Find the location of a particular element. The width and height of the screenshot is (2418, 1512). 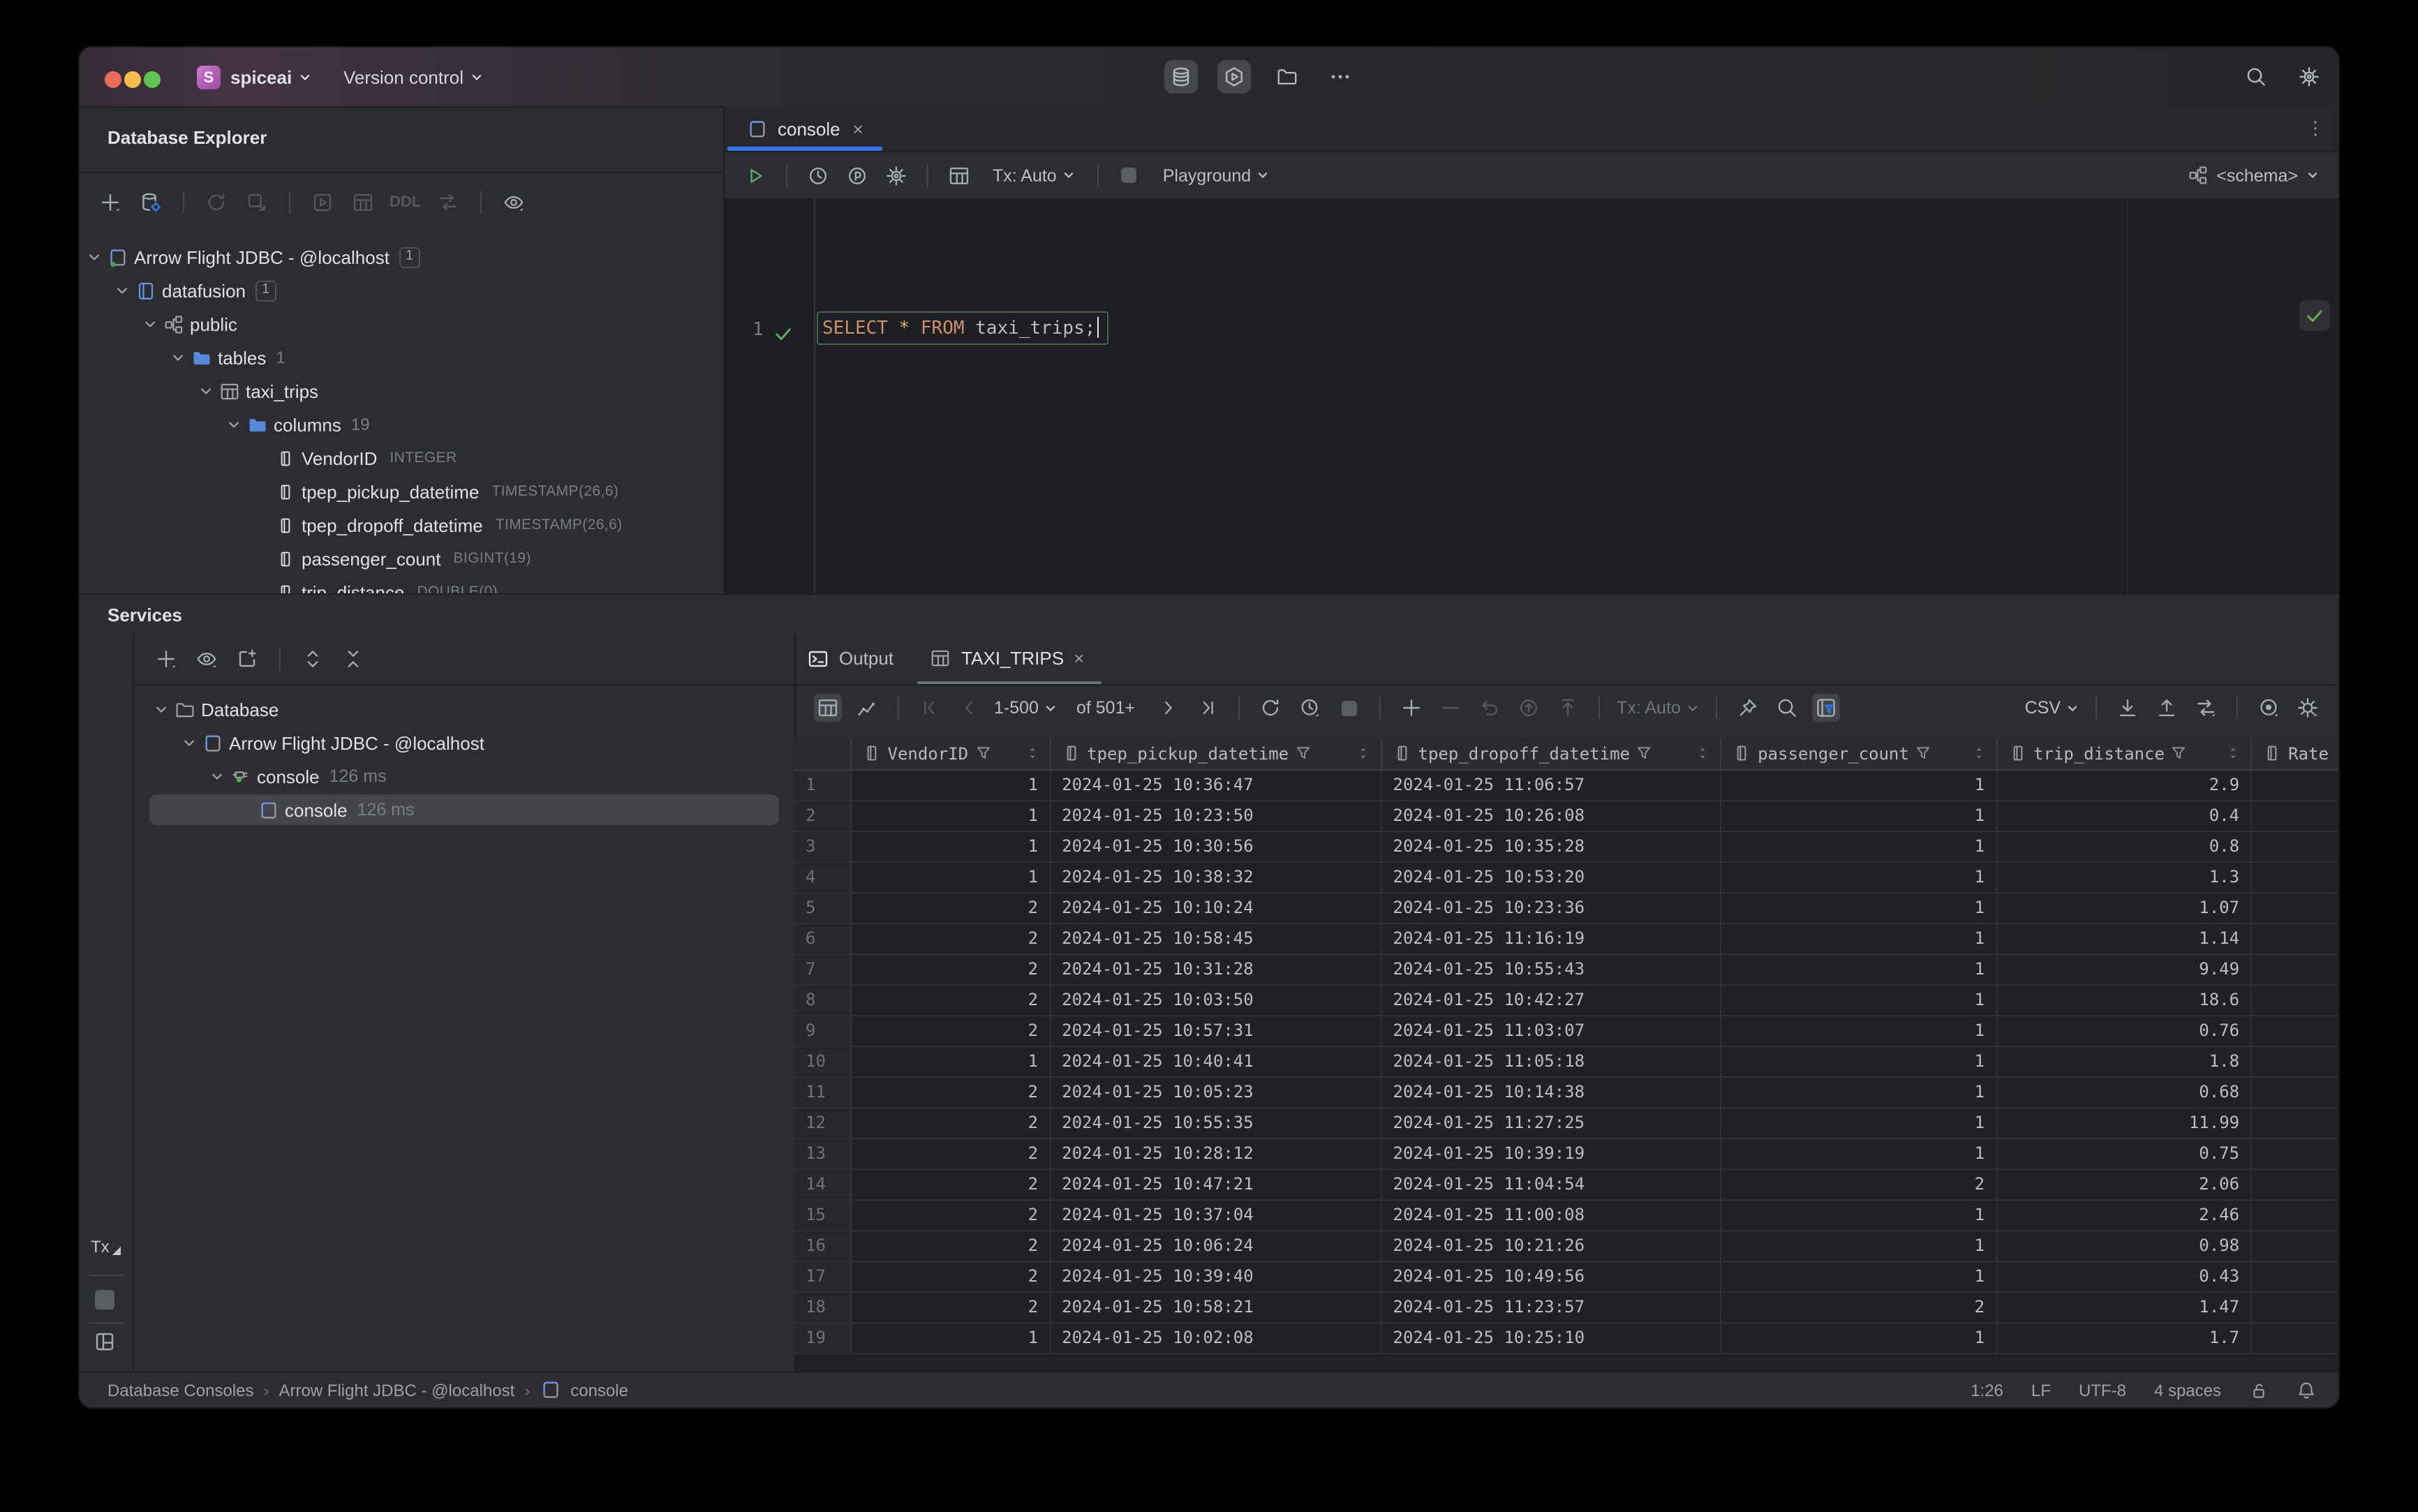

cell: 2024-01-25 10:58:45 is located at coordinates (1216, 938).